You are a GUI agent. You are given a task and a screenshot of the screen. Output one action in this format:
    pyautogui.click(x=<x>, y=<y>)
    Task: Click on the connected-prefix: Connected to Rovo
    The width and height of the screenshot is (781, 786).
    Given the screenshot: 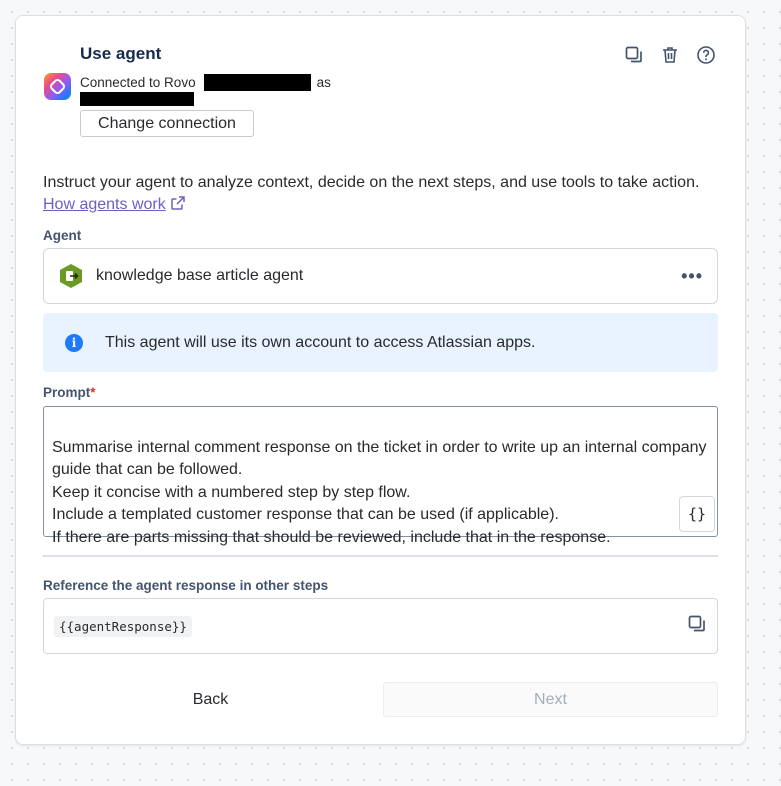 What is the action you would take?
    pyautogui.click(x=138, y=82)
    